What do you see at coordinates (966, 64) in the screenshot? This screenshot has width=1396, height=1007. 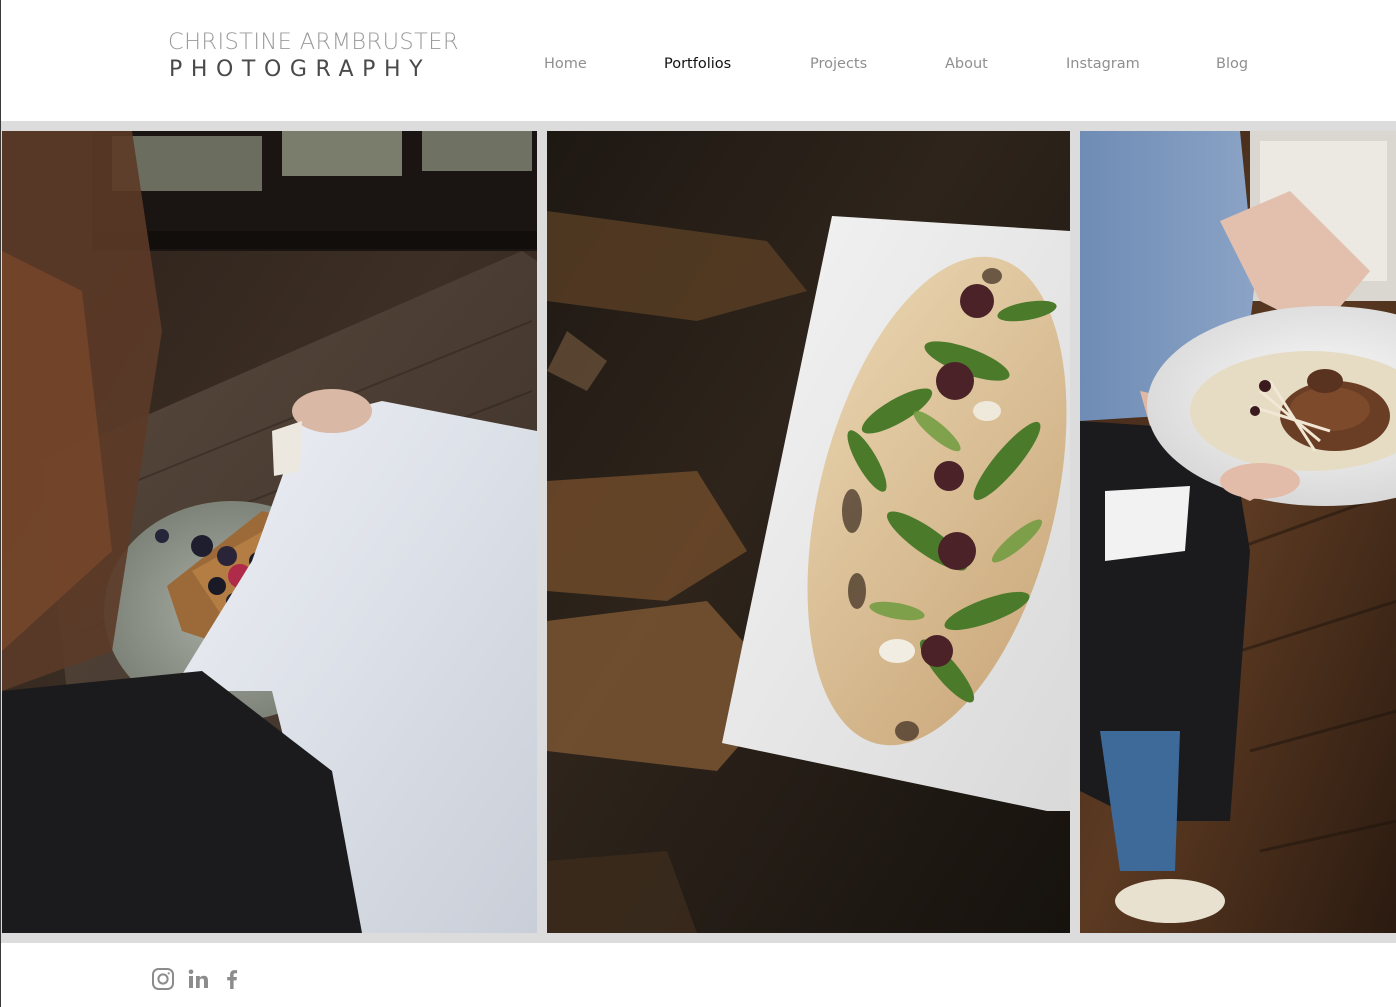 I see `nav-about: About` at bounding box center [966, 64].